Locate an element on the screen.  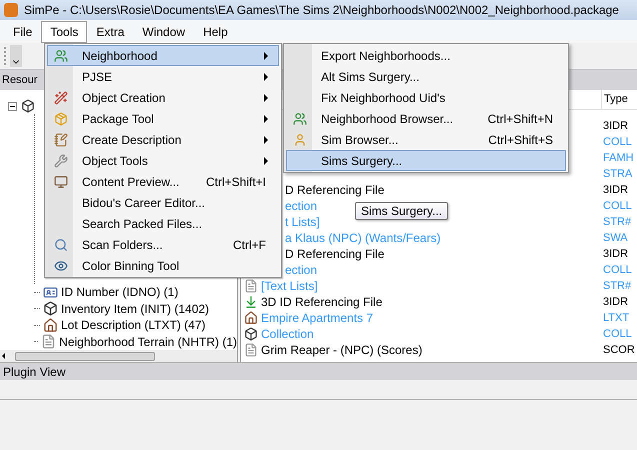
tree-item: ID Number (IDNO) (1) is located at coordinates (119, 292).